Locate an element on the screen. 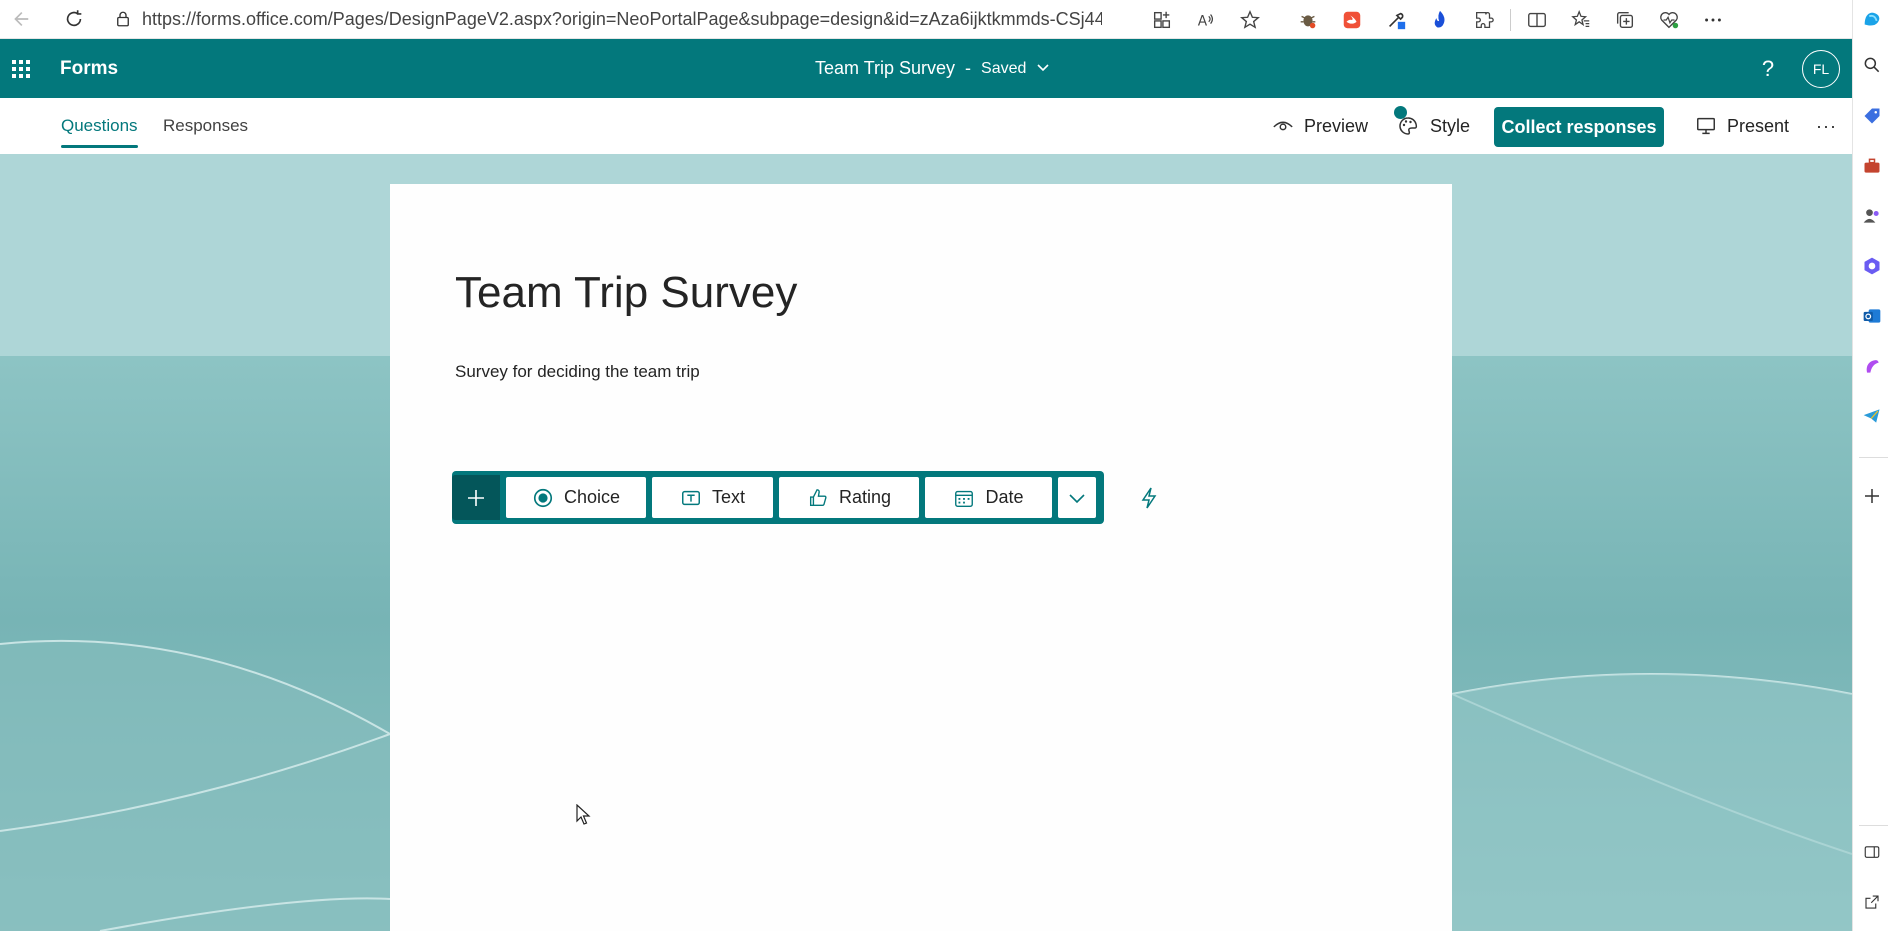 Image resolution: width=1888 pixels, height=931 pixels. choice-question-button: Choice is located at coordinates (576, 497).